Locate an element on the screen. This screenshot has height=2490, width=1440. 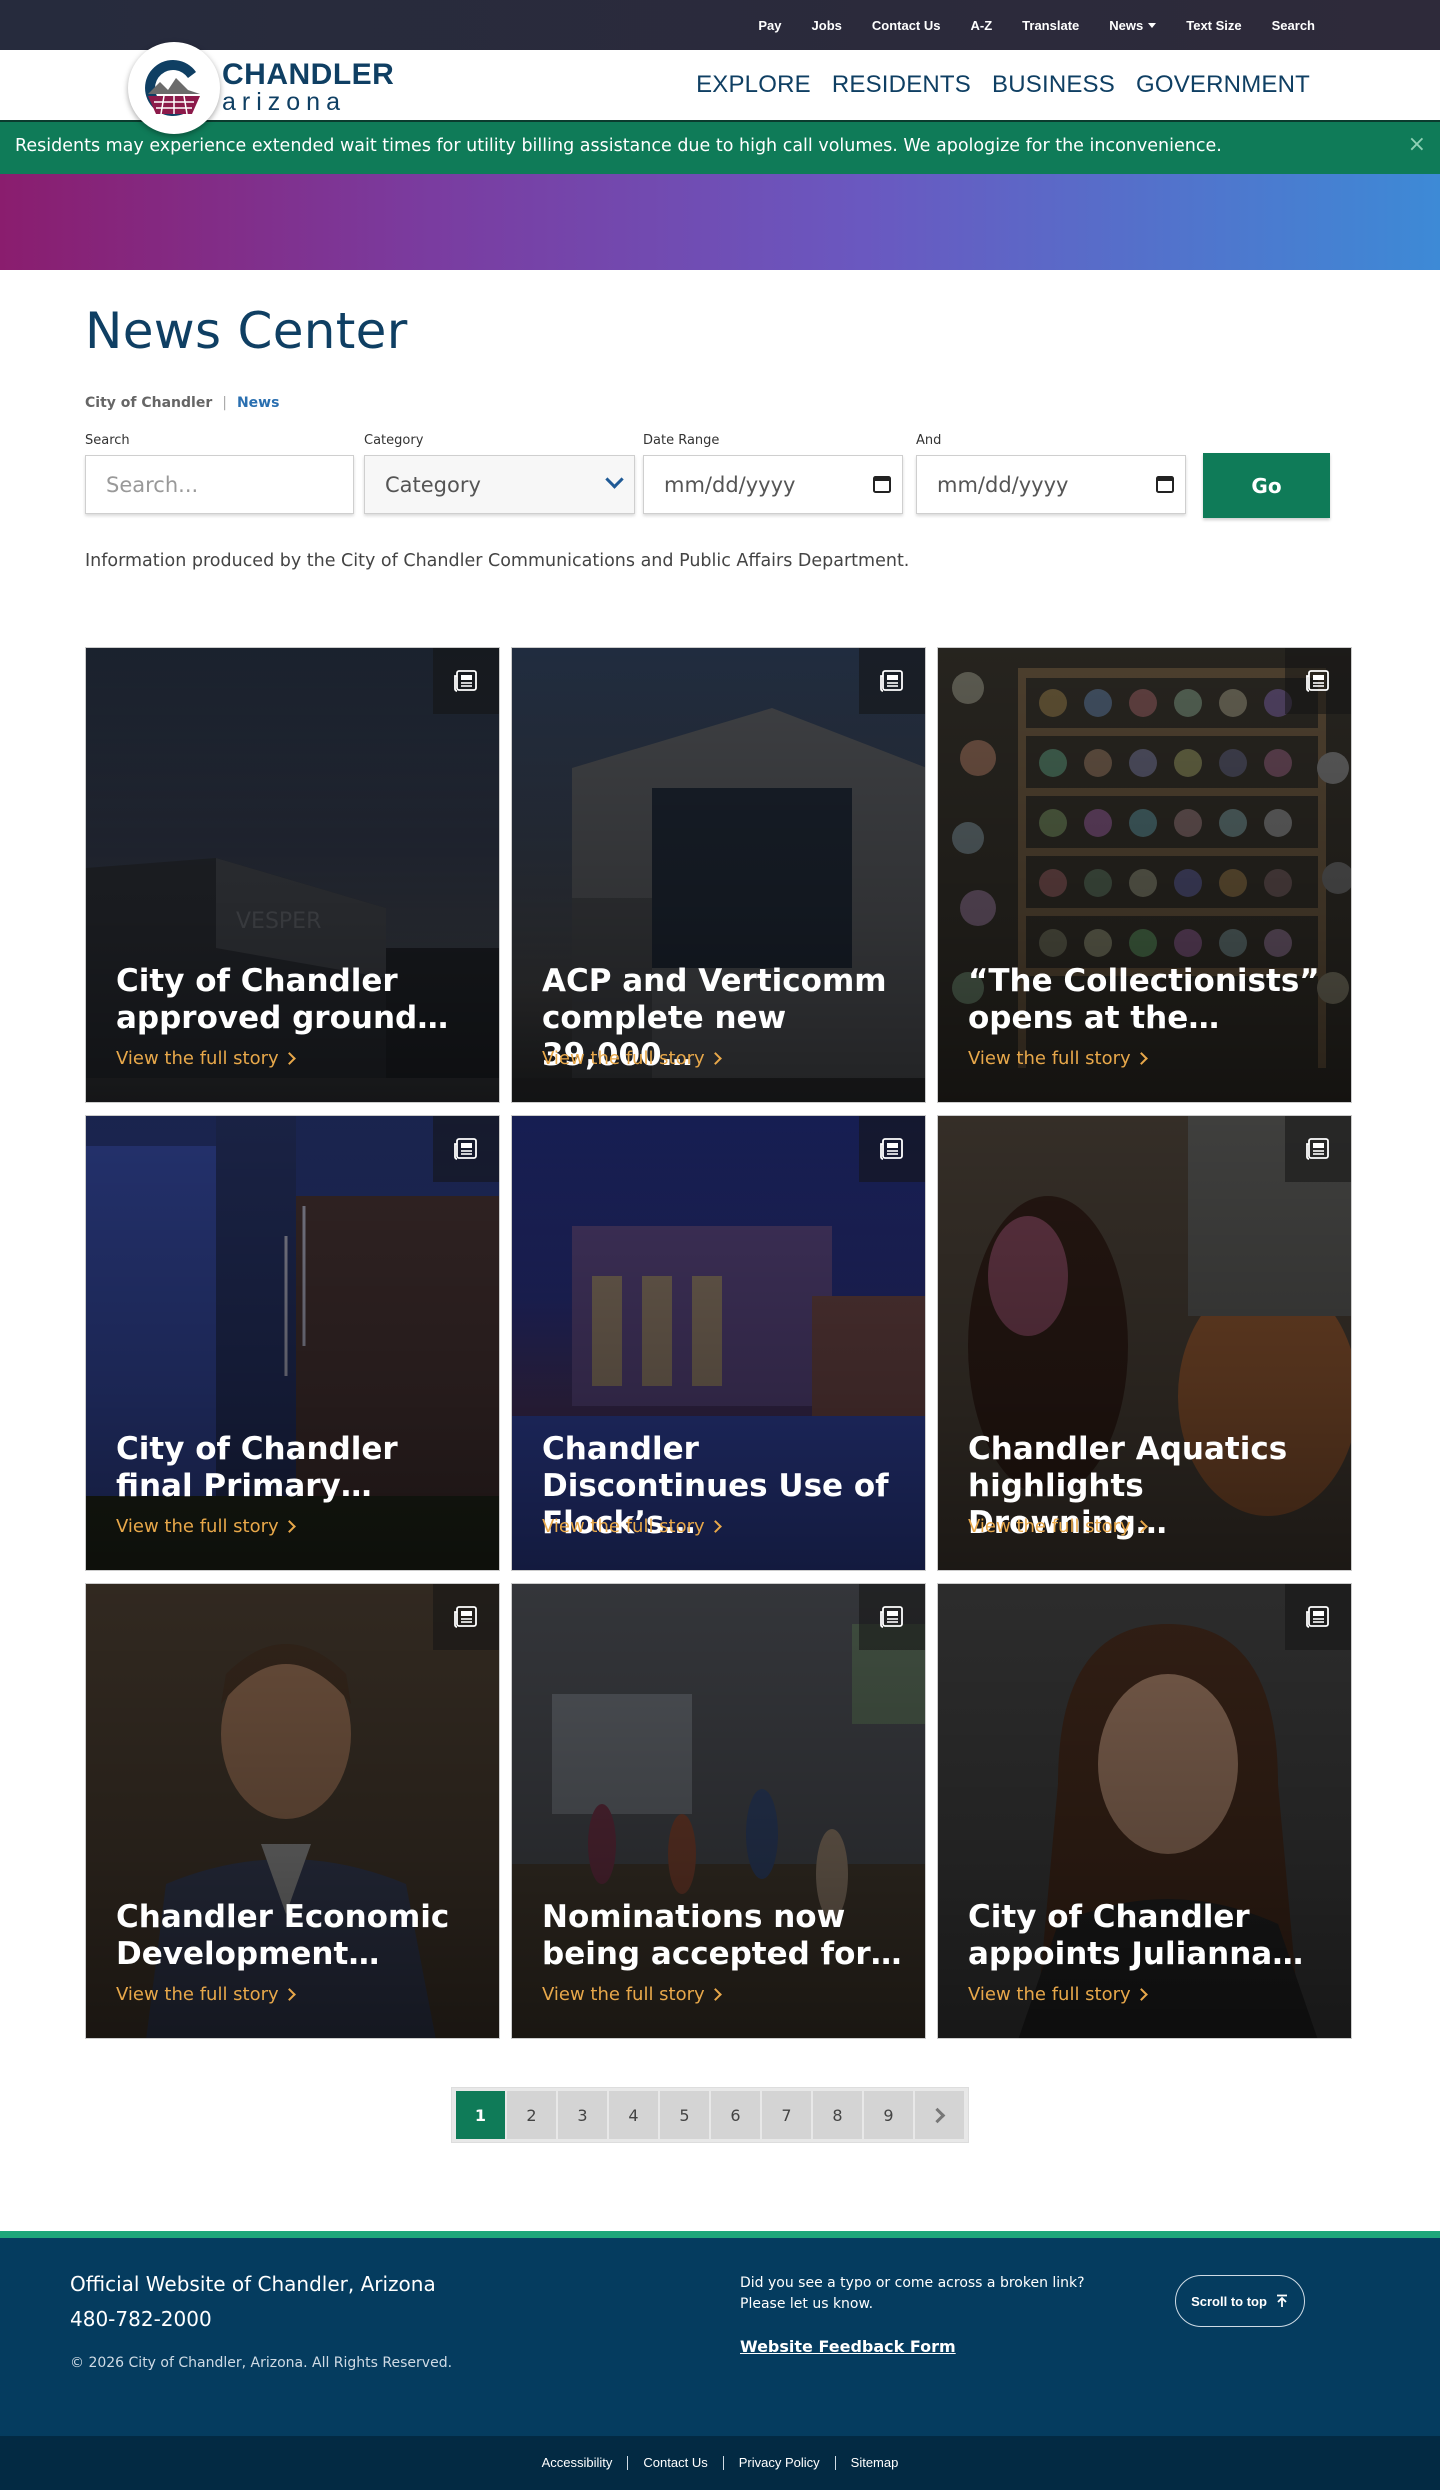
chandler-logo-icon is located at coordinates (172, 87).